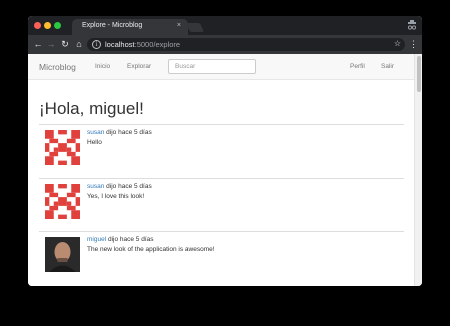  Describe the element at coordinates (96, 44) in the screenshot. I see `site-info-icon: i` at that location.